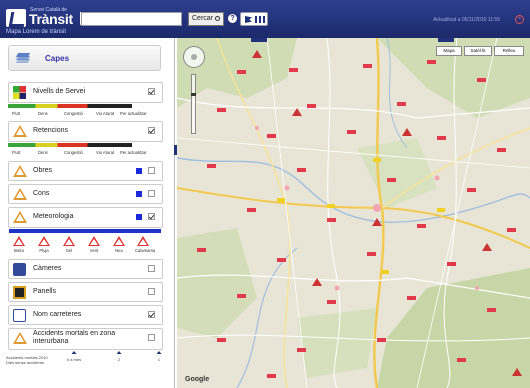 Image resolution: width=530 pixels, height=388 pixels. What do you see at coordinates (509, 51) in the screenshot?
I see `map-type-terrain-button: Relleu` at bounding box center [509, 51].